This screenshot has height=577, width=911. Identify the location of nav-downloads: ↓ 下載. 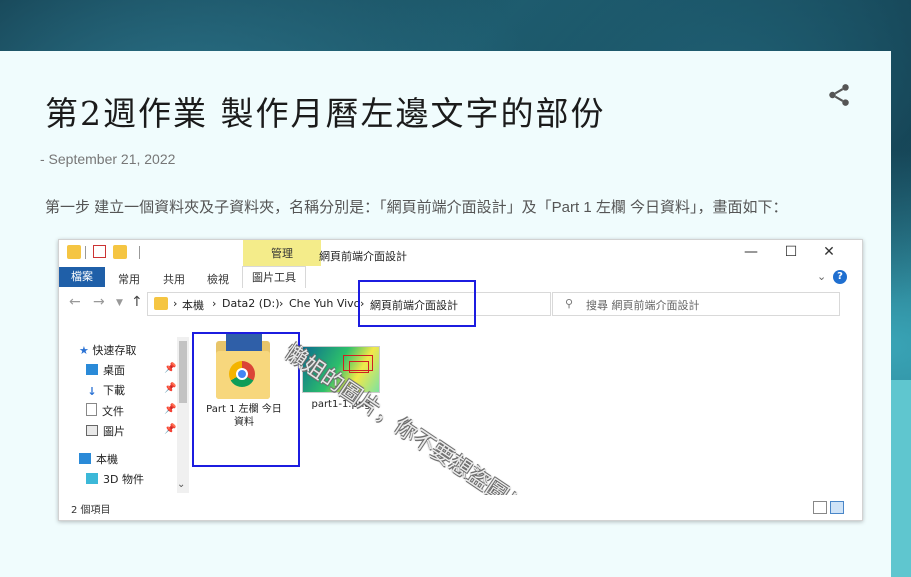
(105, 390).